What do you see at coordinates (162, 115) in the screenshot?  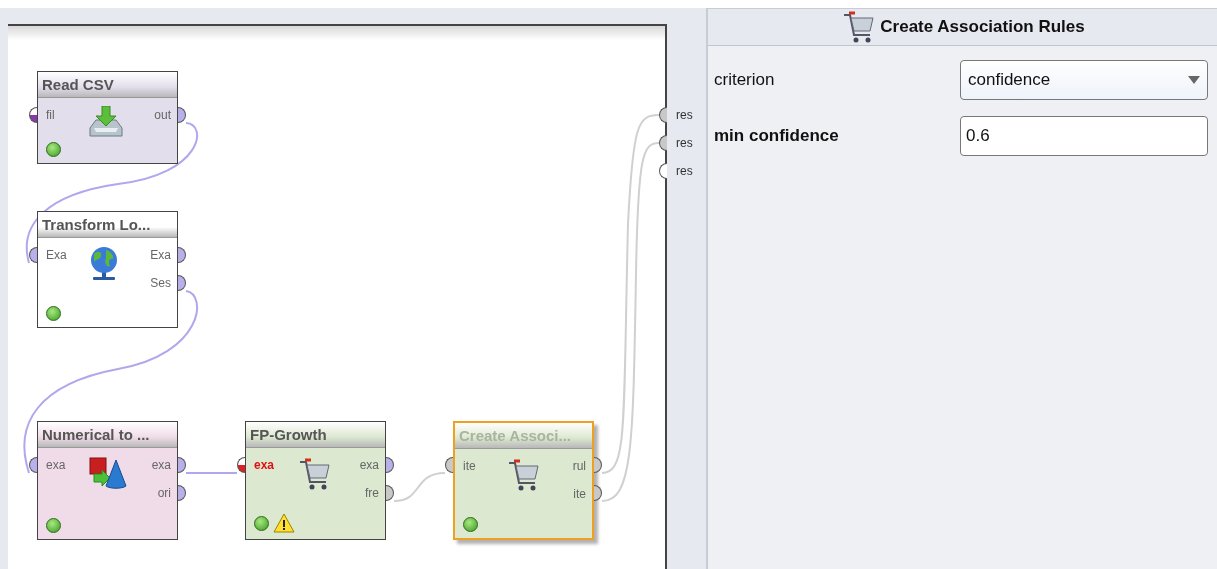 I see `port-label: out` at bounding box center [162, 115].